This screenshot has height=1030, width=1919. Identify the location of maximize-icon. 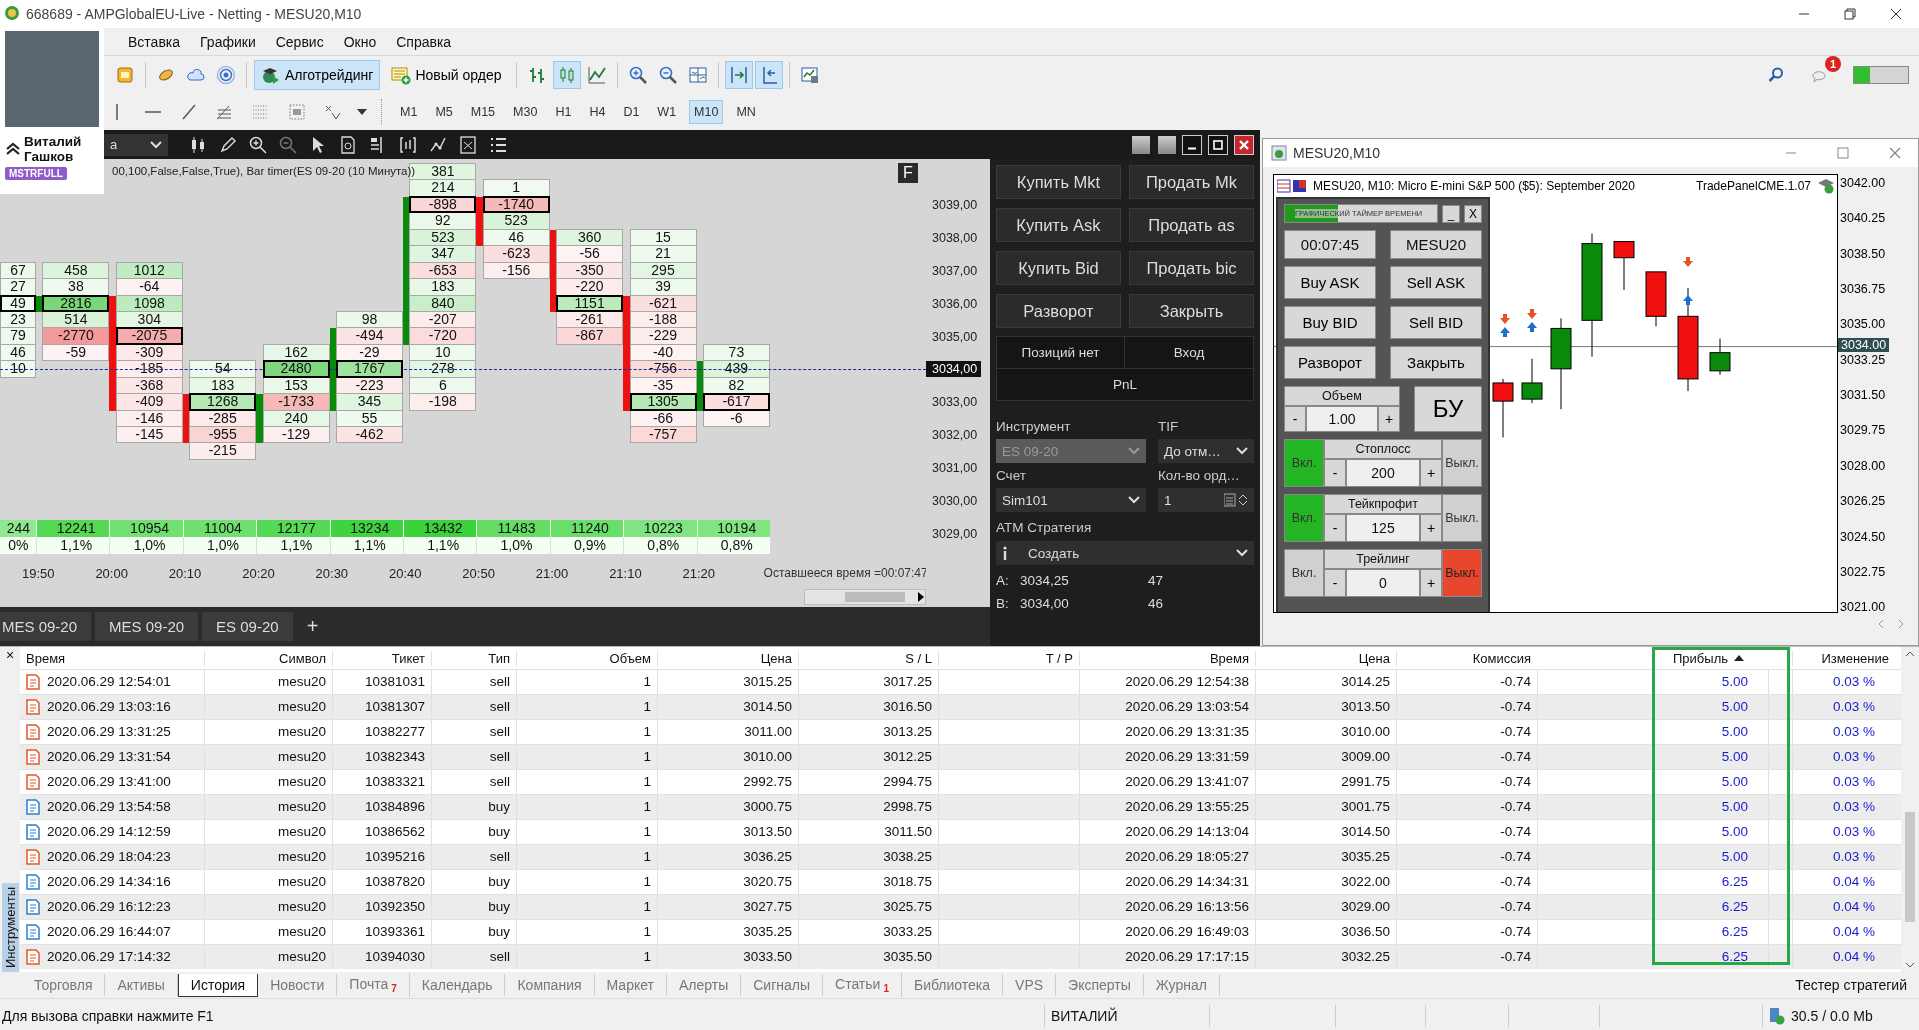
(1843, 153).